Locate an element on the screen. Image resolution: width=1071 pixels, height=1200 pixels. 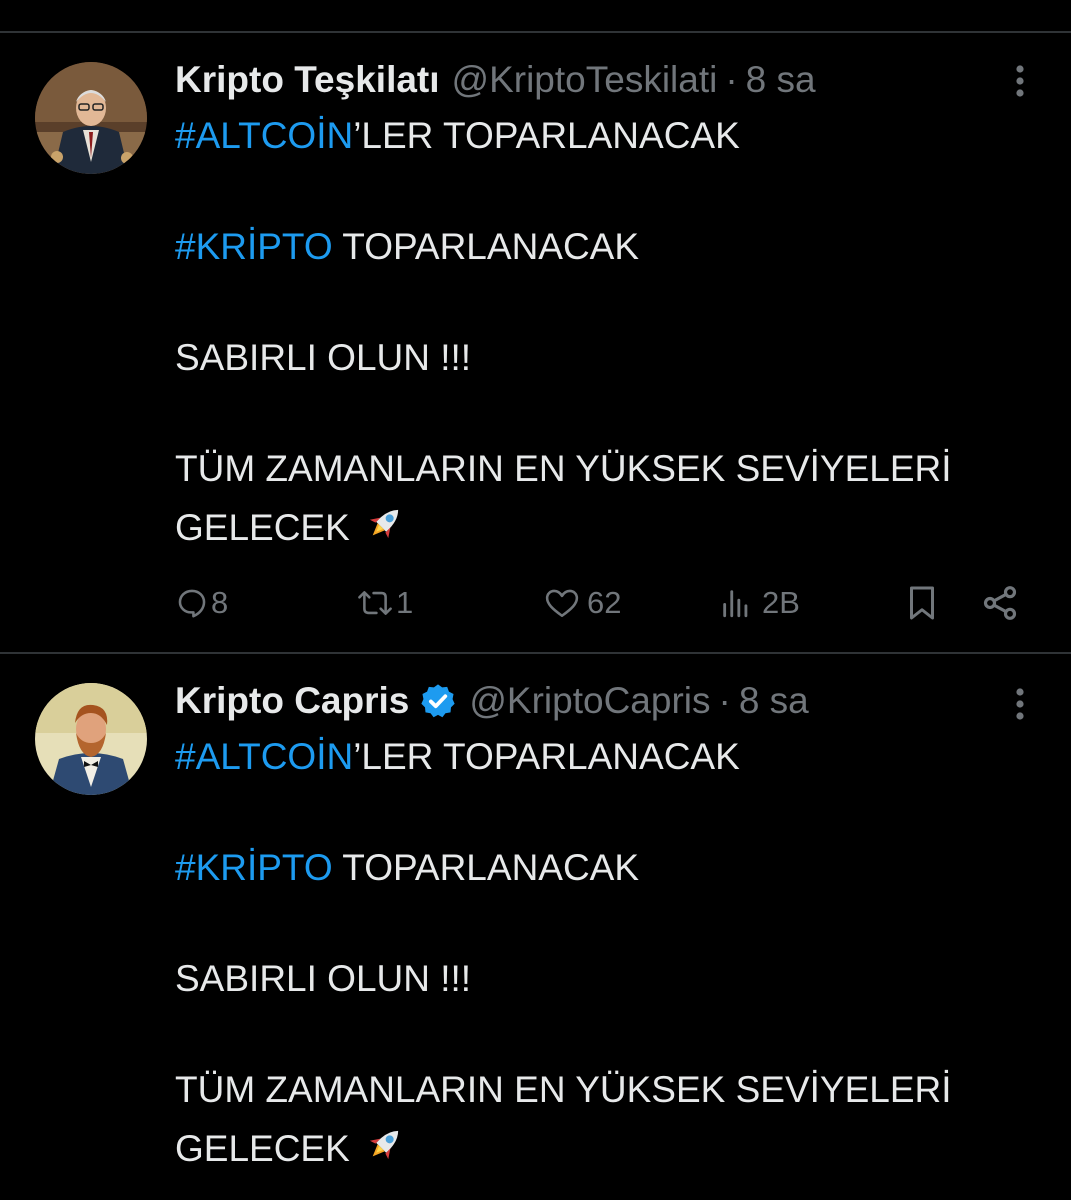
user-handle: @KriptoCapris is located at coordinates (589, 701).